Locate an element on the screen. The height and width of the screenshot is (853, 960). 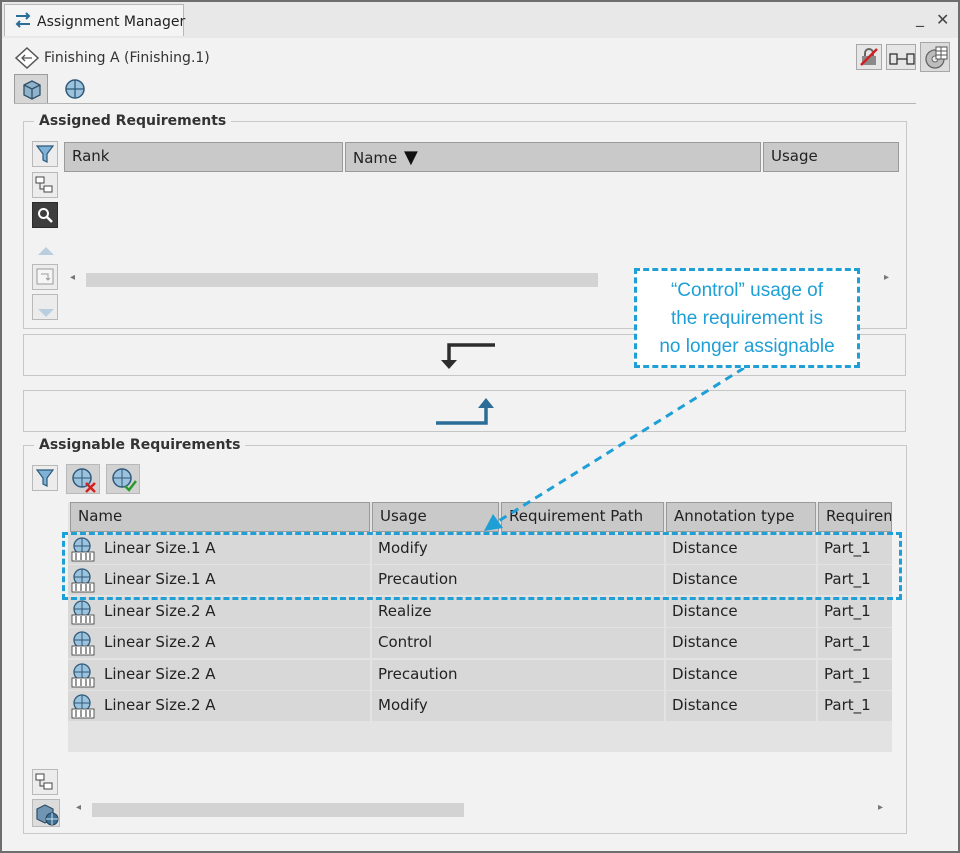
finishing-icon is located at coordinates (27, 60).